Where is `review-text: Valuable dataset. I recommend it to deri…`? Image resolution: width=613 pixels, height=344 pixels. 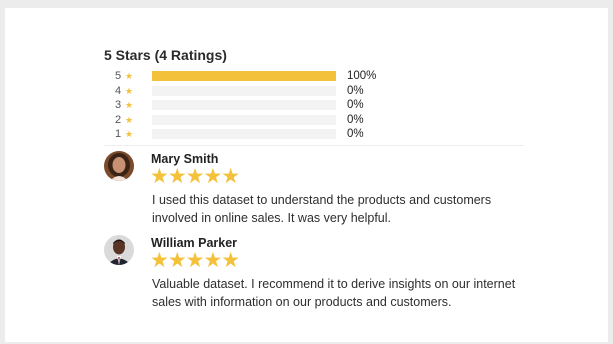
review-text: Valuable dataset. I recommend it to deri… is located at coordinates (334, 293).